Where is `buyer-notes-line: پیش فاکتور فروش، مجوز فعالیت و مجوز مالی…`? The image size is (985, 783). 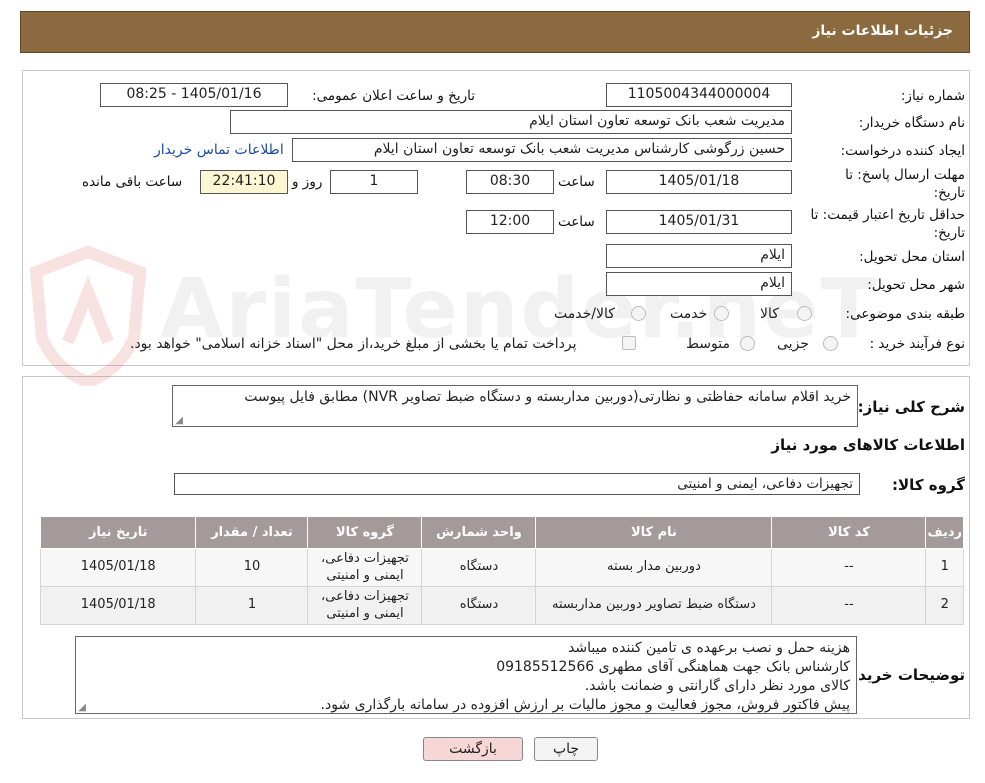 buyer-notes-line: پیش فاکتور فروش، مجوز فعالیت و مجوز مالی… is located at coordinates (585, 705).